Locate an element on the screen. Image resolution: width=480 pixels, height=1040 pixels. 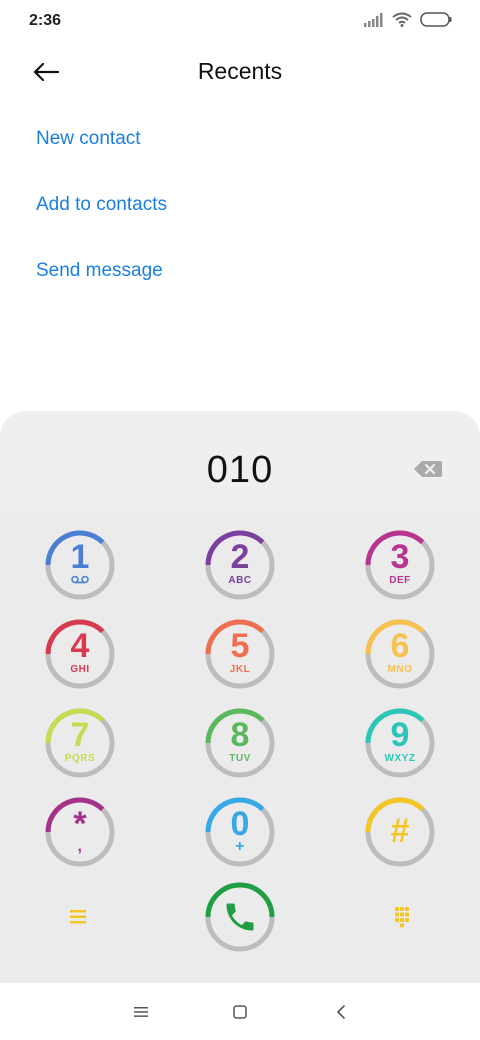
key-hash: # is located at coordinates (400, 832).